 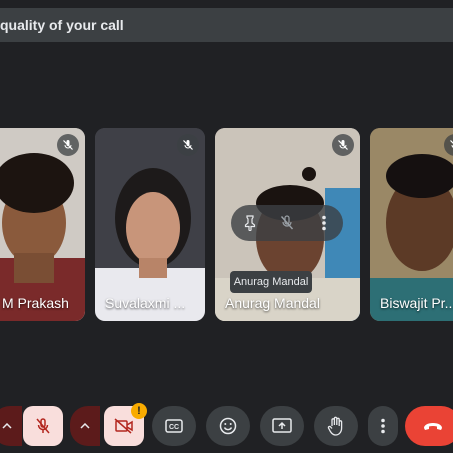 I want to click on present-screen-icon, so click(x=282, y=425).